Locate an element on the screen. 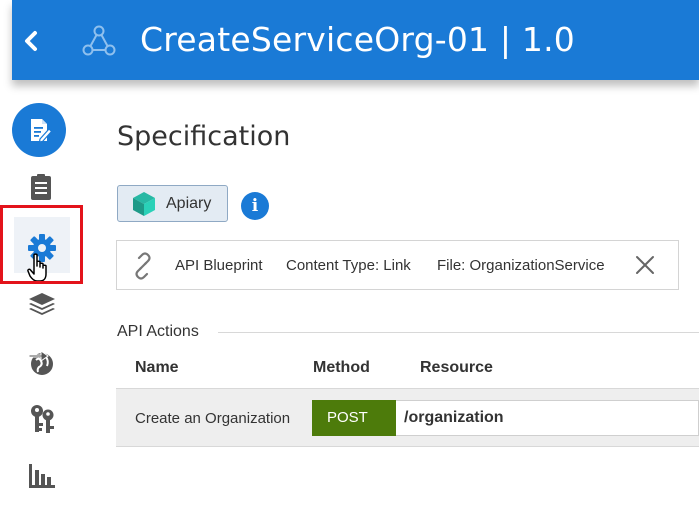 The width and height of the screenshot is (699, 530). close-icon is located at coordinates (645, 265).